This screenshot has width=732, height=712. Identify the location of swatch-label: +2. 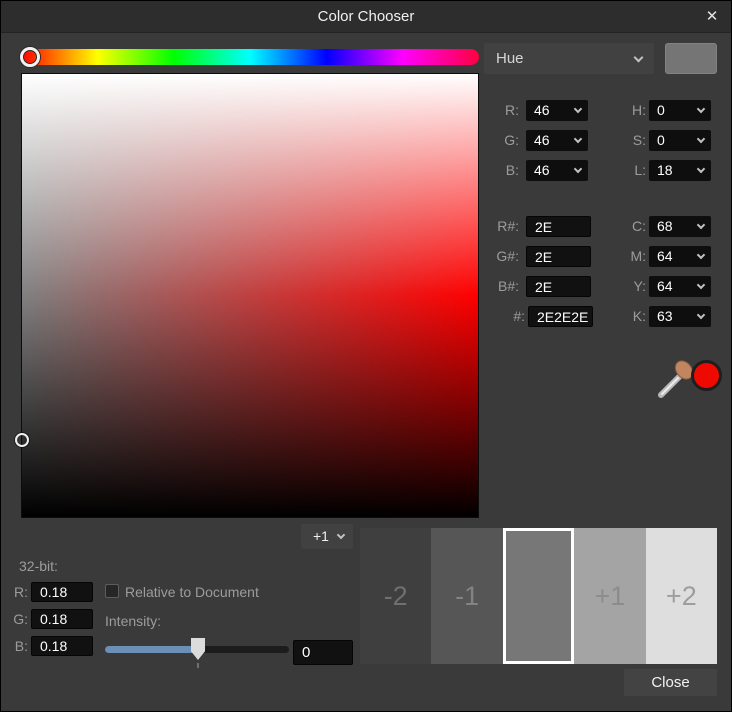
(681, 595).